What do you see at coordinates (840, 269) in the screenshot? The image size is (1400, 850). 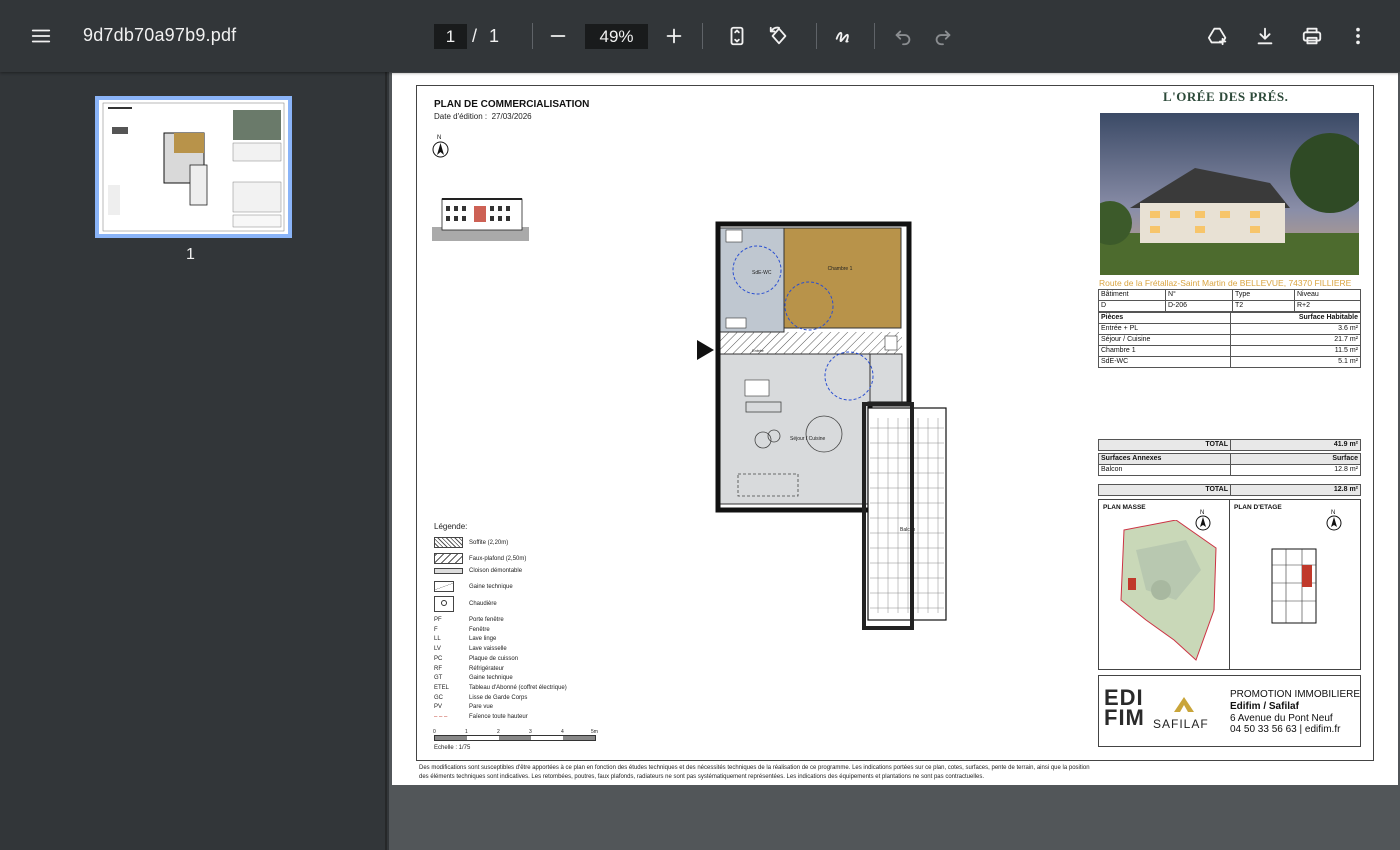 I see `plan-label-chambre: Chambre 1` at bounding box center [840, 269].